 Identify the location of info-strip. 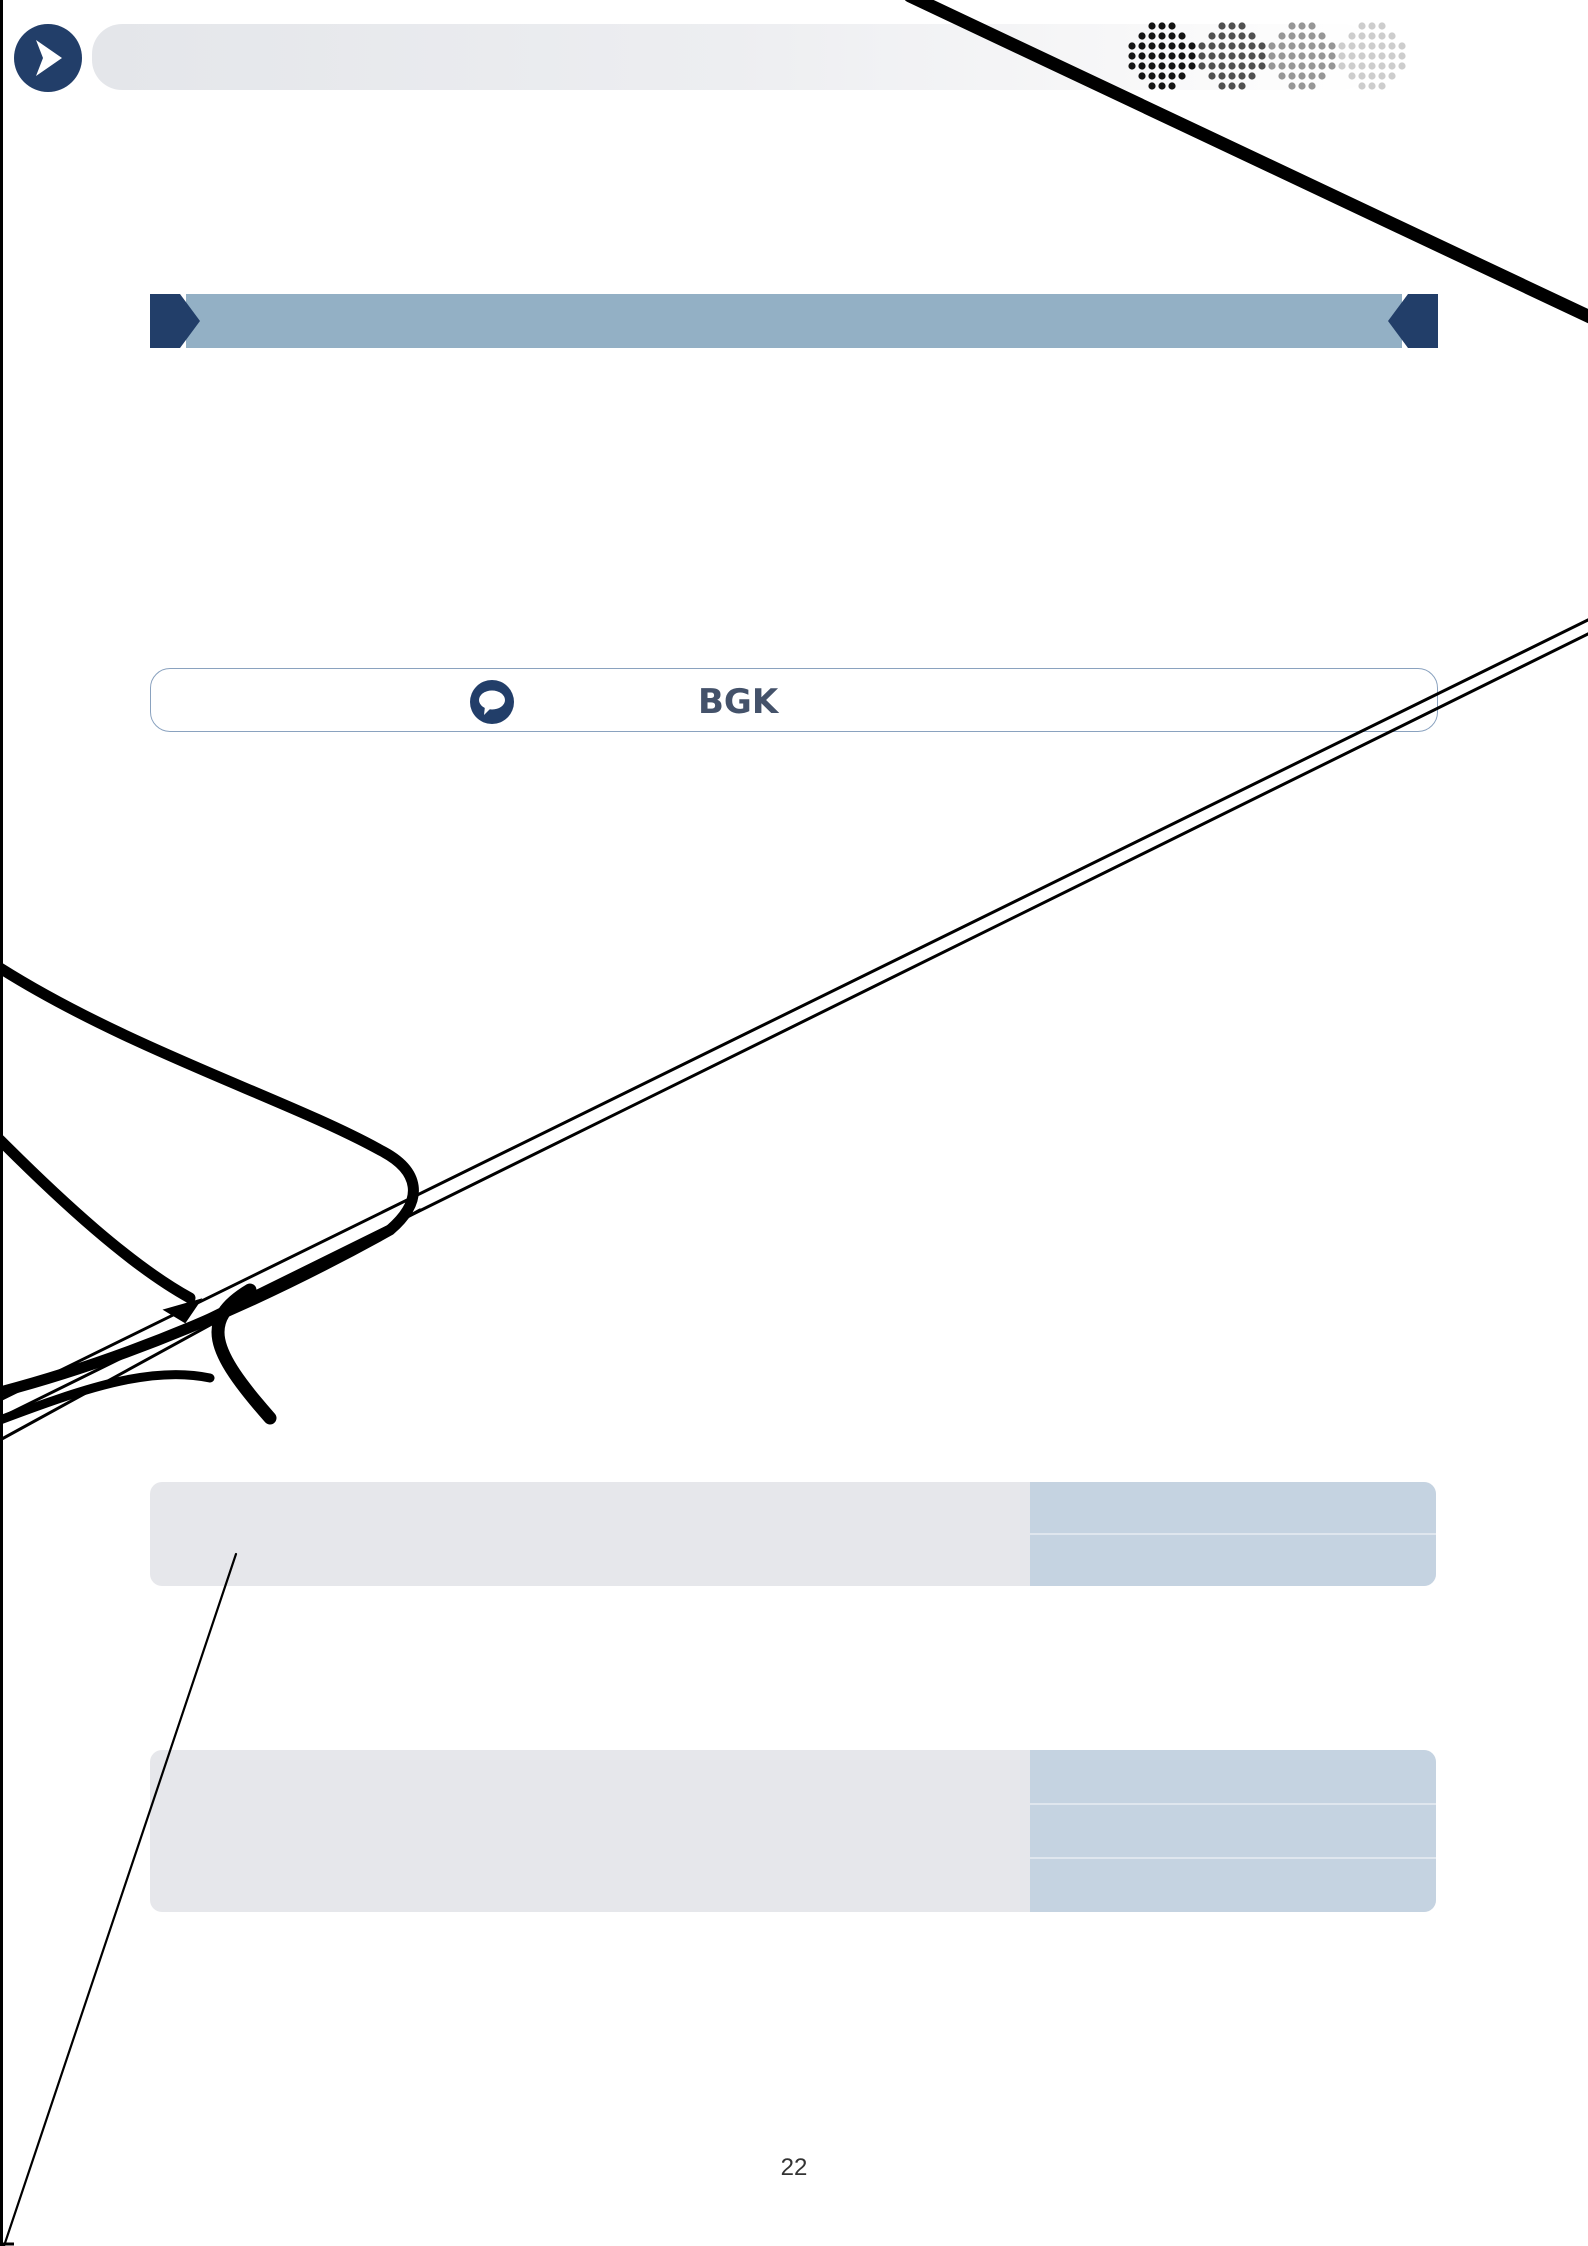
(794, 700).